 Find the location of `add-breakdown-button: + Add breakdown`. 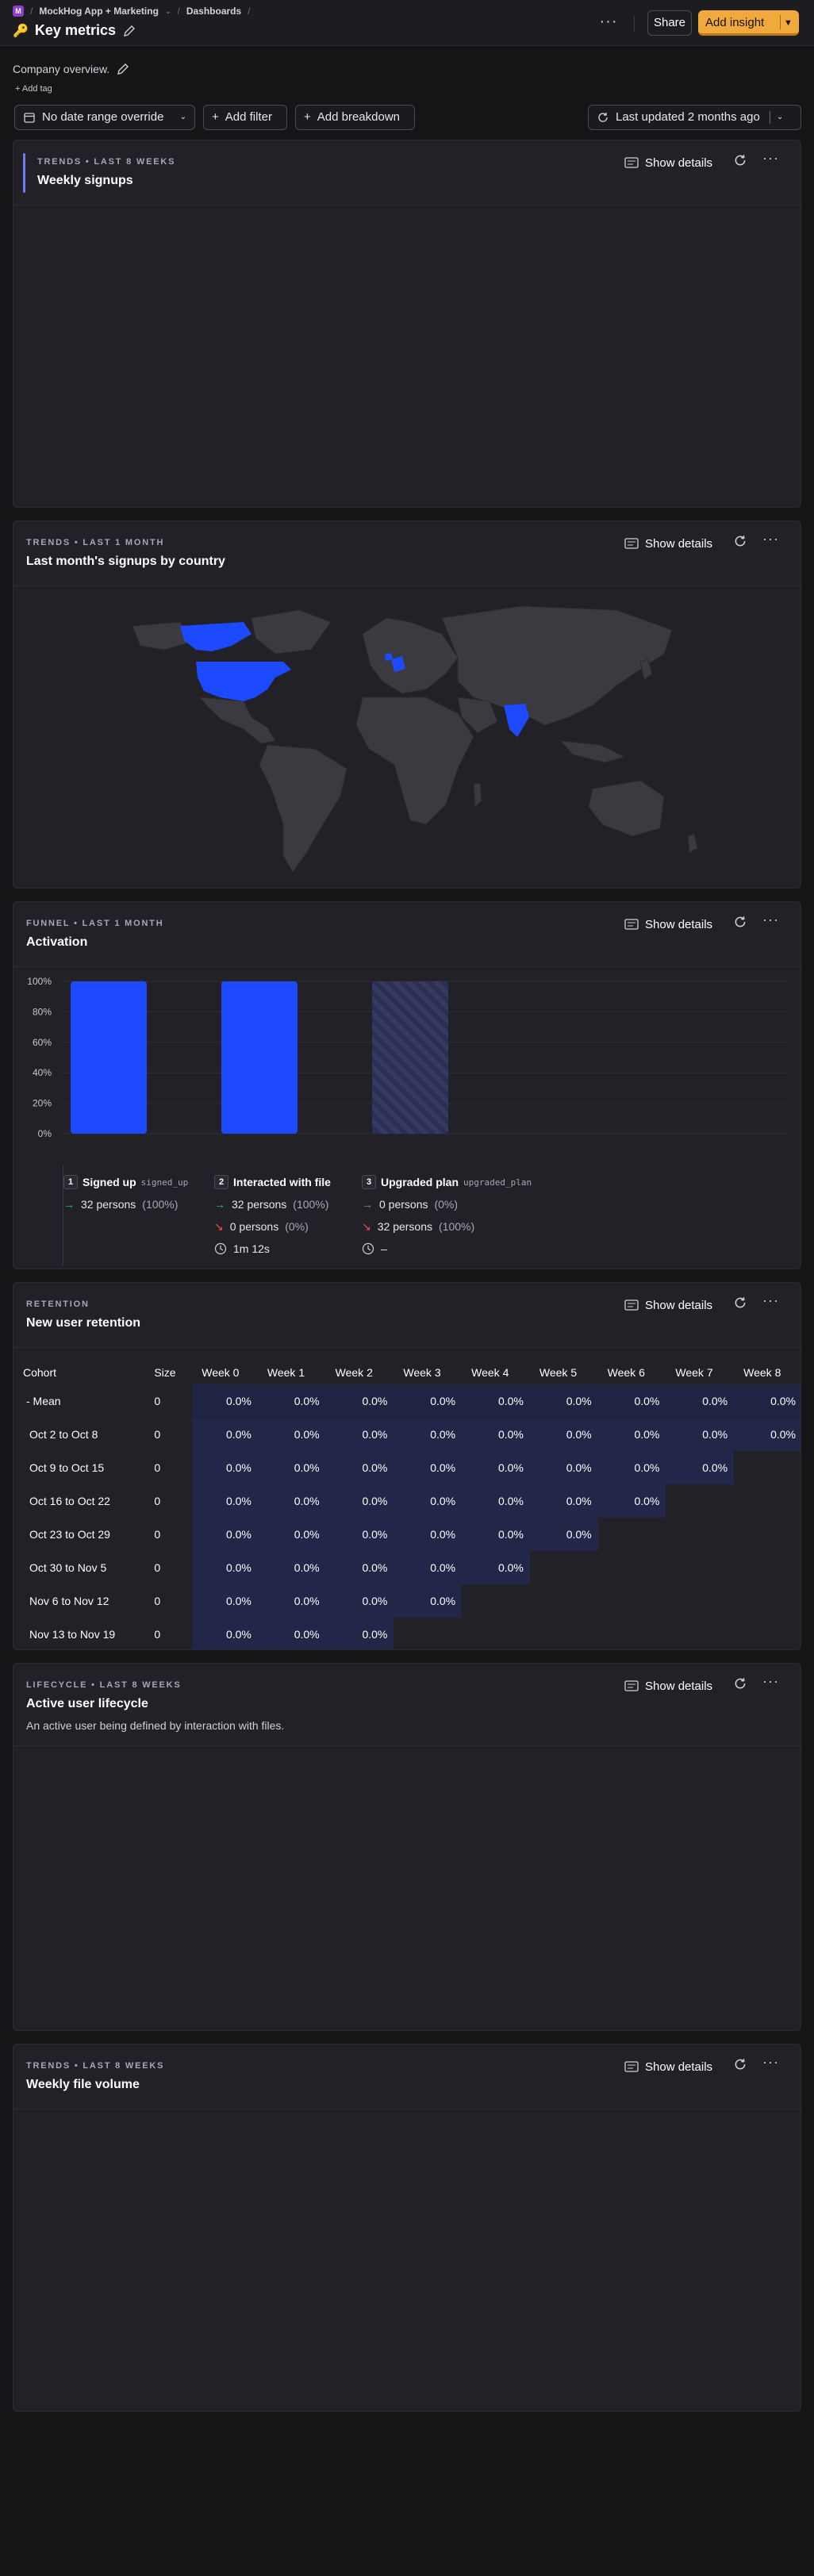

add-breakdown-button: + Add breakdown is located at coordinates (355, 117).